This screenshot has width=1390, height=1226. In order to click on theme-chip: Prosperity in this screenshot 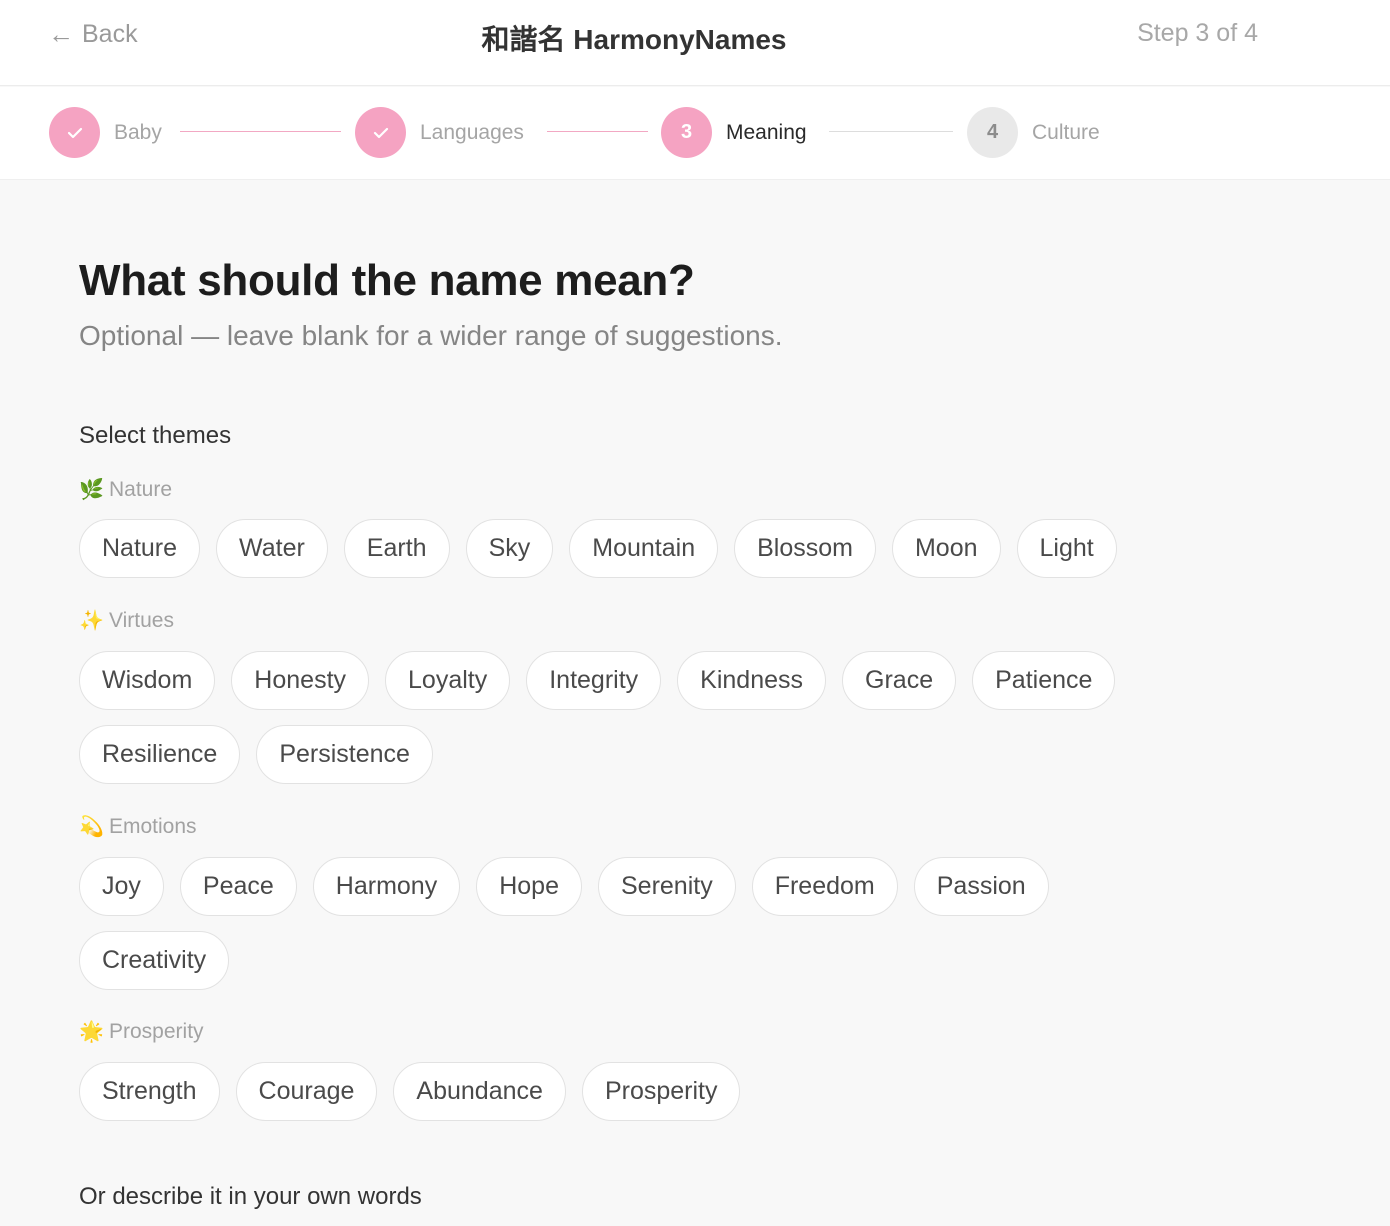, I will do `click(661, 1091)`.